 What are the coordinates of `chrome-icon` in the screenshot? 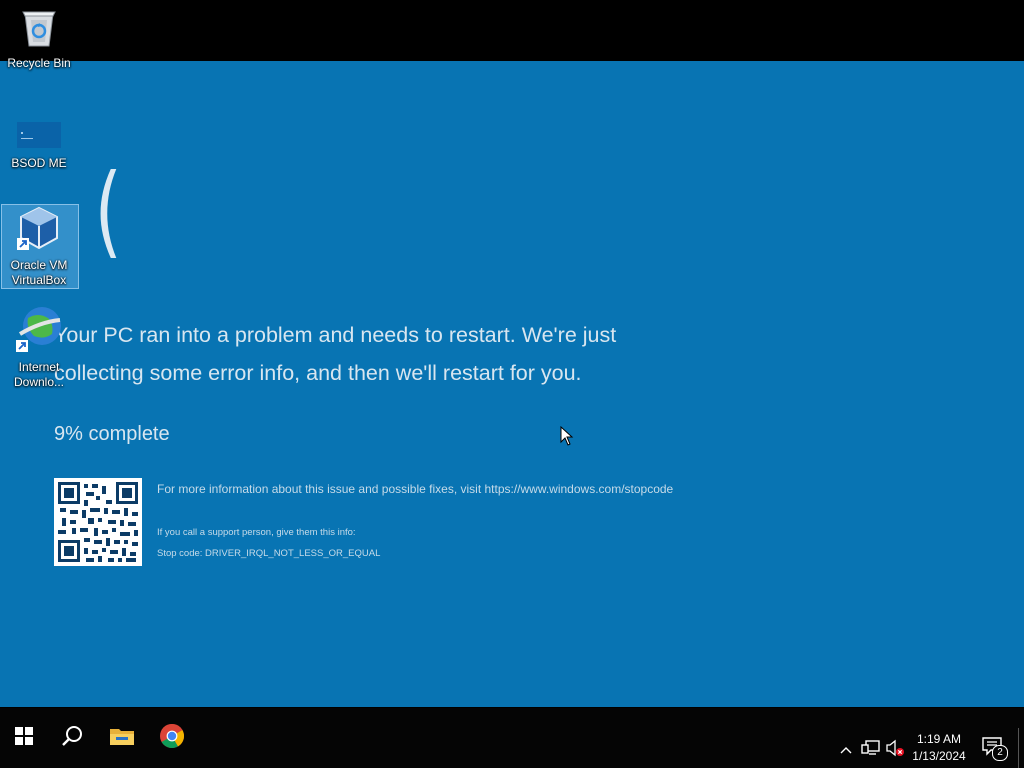 It's located at (172, 737).